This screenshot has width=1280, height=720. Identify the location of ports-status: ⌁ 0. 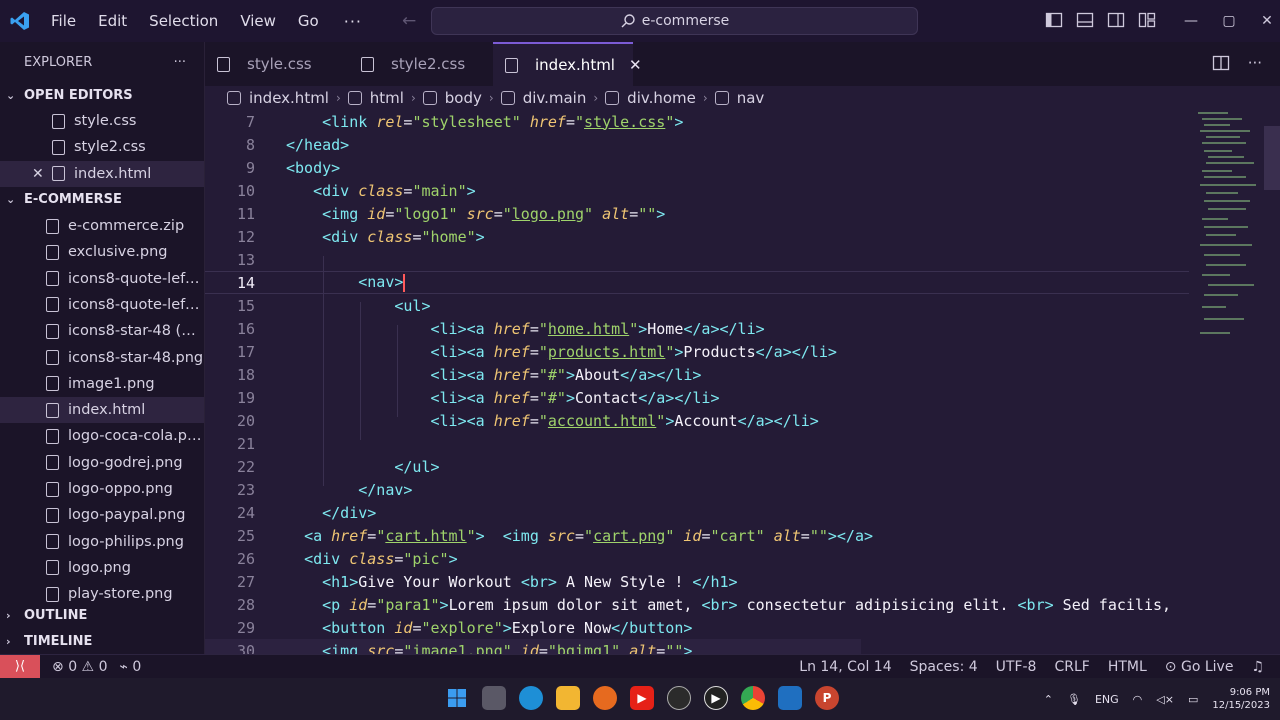
(130, 667).